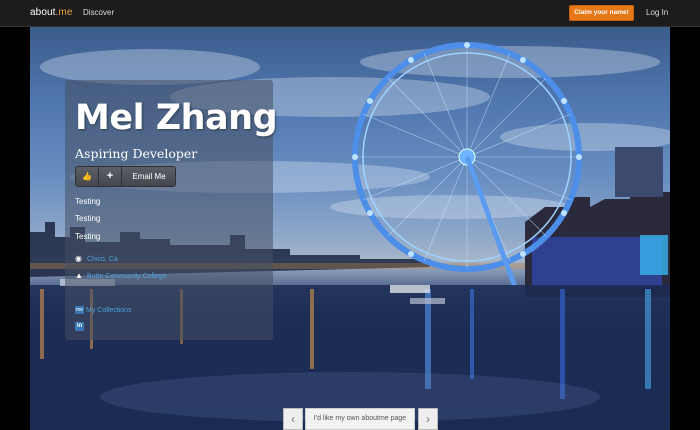  Describe the element at coordinates (98, 12) in the screenshot. I see `discover-link: Discover` at that location.